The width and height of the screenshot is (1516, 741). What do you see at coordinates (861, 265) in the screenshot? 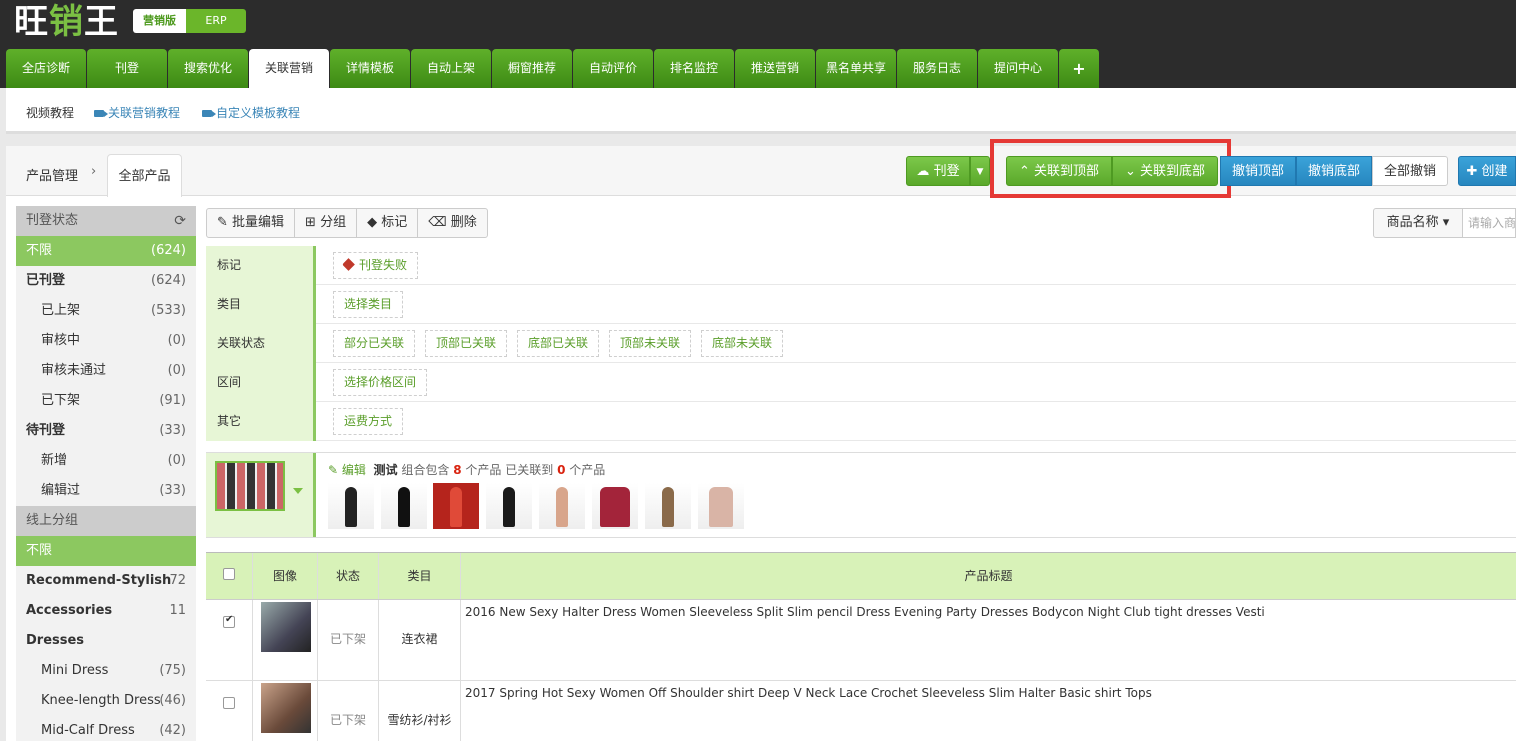
I see `filter-row-mark: 标记 刊登失败` at bounding box center [861, 265].